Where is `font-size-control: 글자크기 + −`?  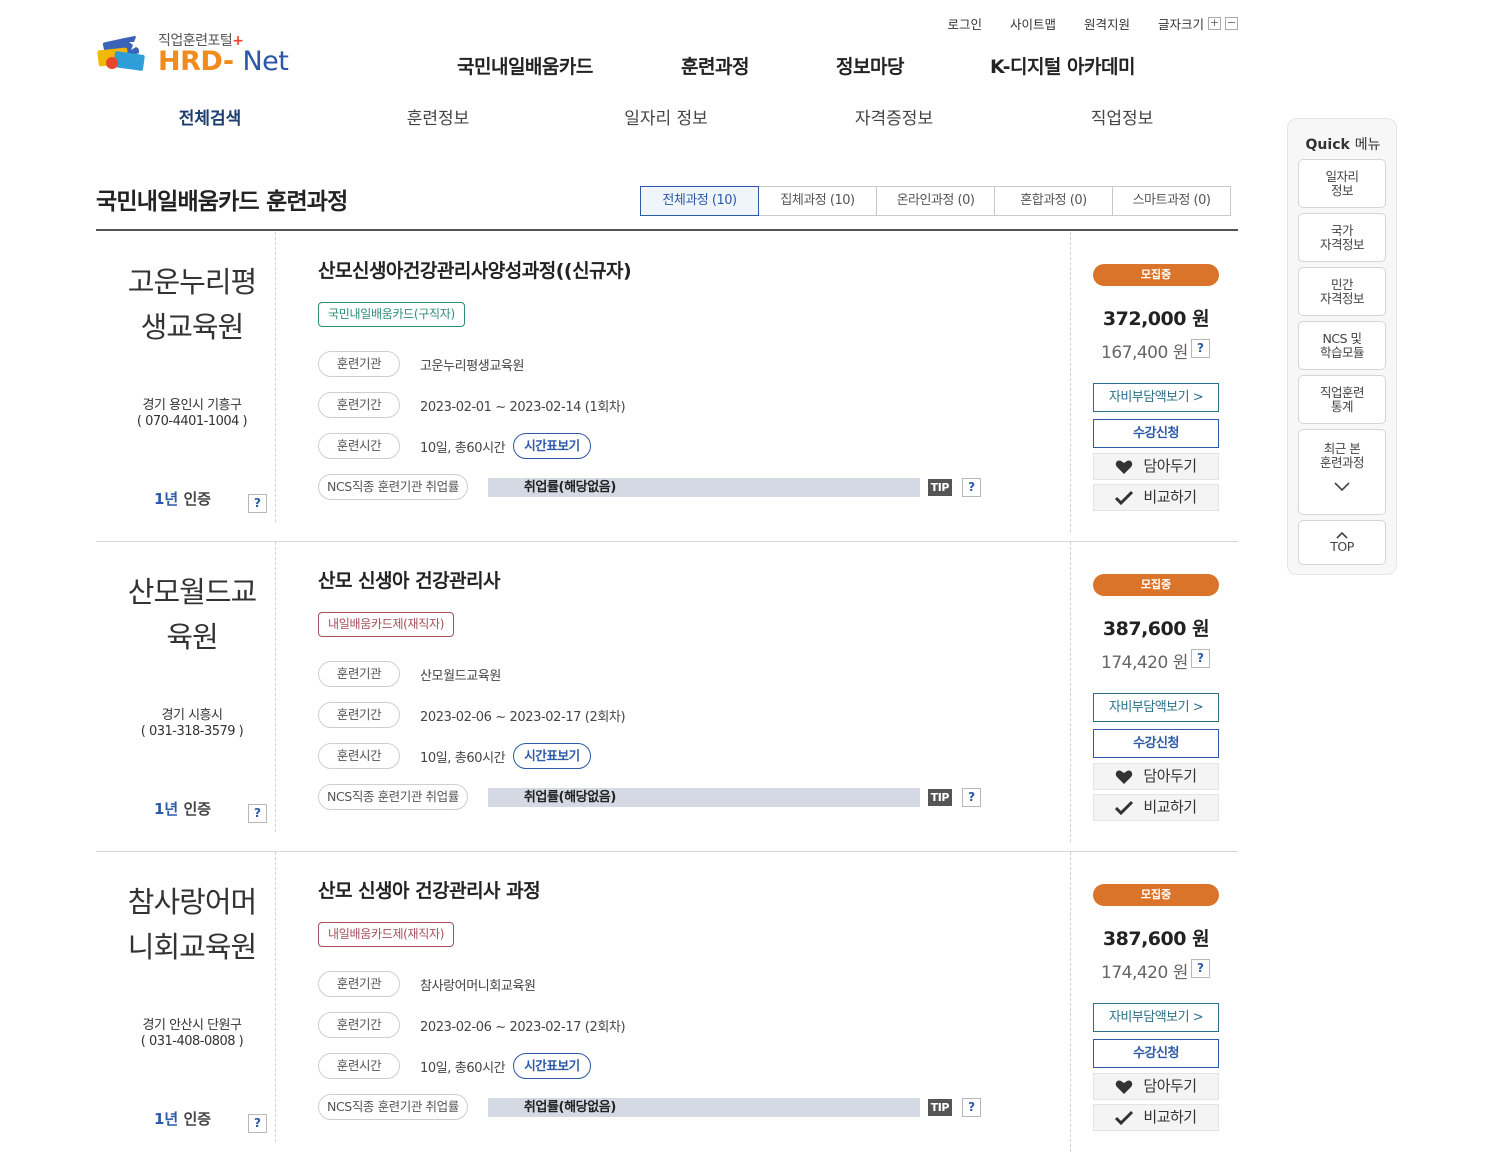
font-size-control: 글자크기 + − is located at coordinates (1198, 23).